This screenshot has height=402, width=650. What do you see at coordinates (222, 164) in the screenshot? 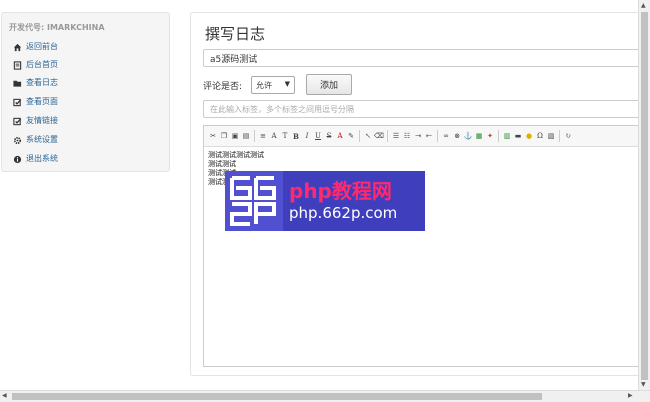
I see `editor-line: 测试测试` at bounding box center [222, 164].